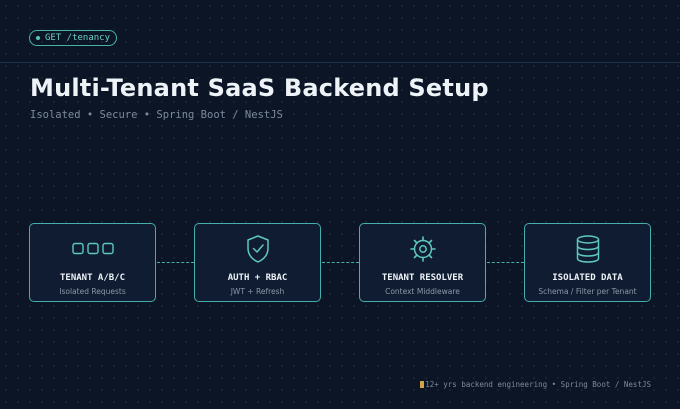 The height and width of the screenshot is (409, 680). I want to click on cursor-mark-icon, so click(422, 384).